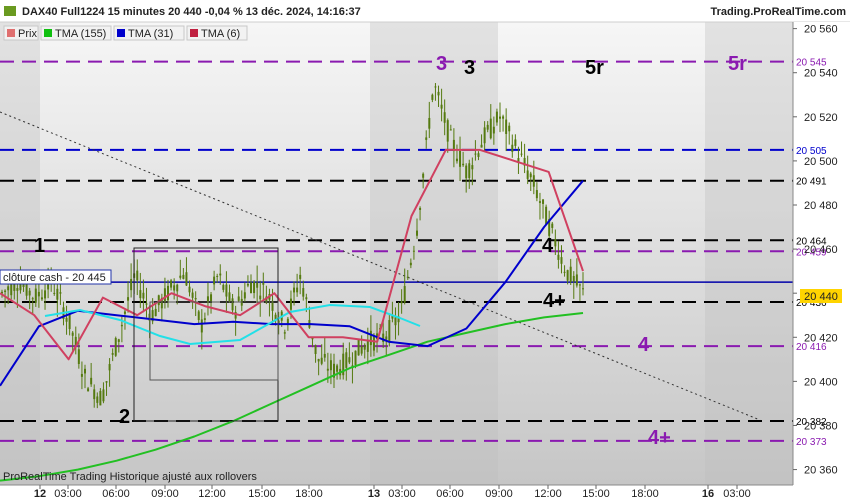 The image size is (850, 500). I want to click on y-tick-label: 20 400, so click(821, 382).